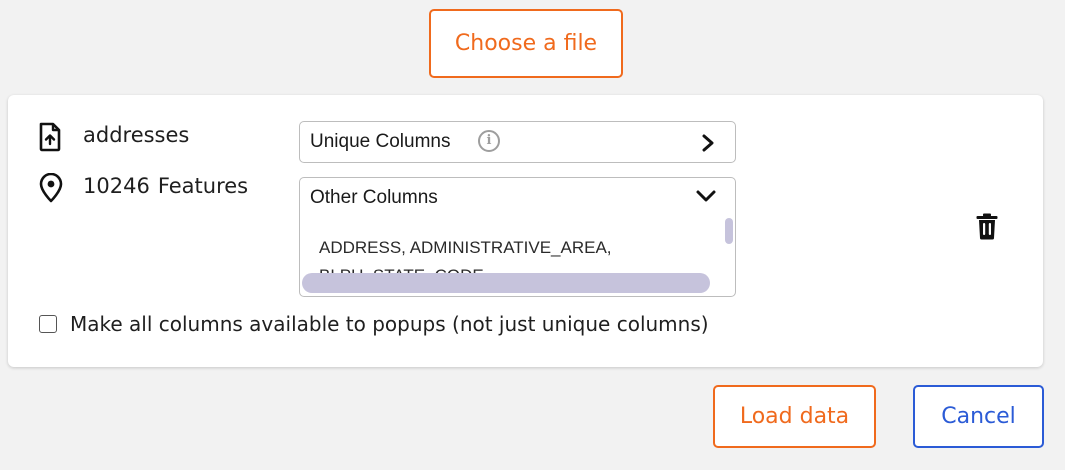 The height and width of the screenshot is (470, 1065). Describe the element at coordinates (706, 196) in the screenshot. I see `chevron-down-icon` at that location.